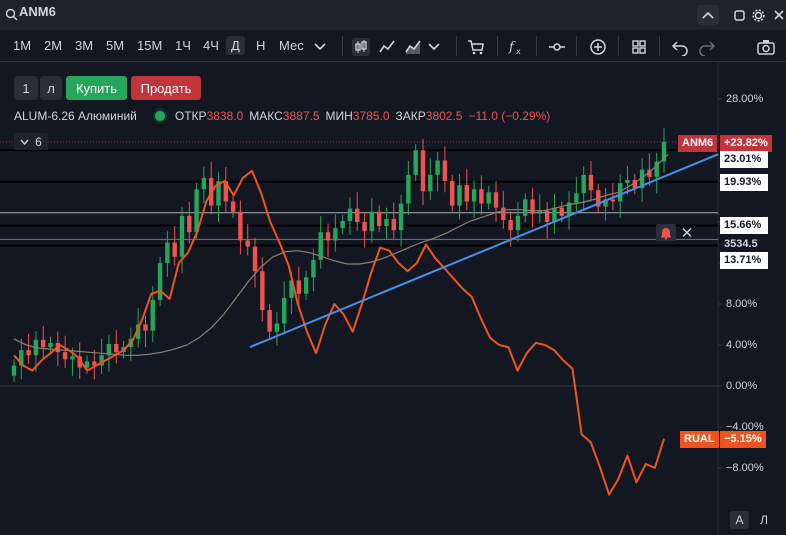 This screenshot has height=535, width=786. Describe the element at coordinates (517, 47) in the screenshot. I see `indicators-fx-icon: fx` at that location.